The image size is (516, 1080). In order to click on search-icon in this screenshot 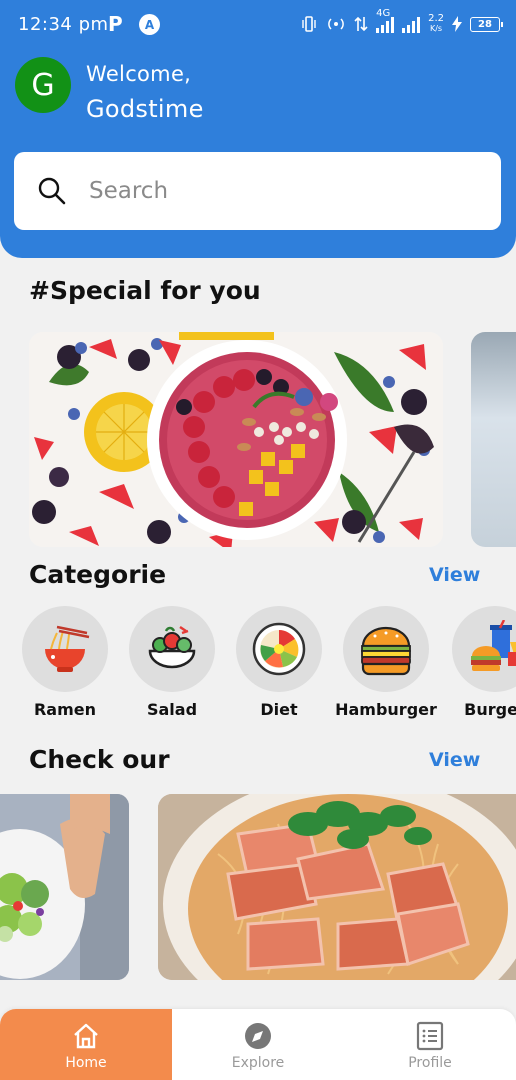, I will do `click(52, 191)`.